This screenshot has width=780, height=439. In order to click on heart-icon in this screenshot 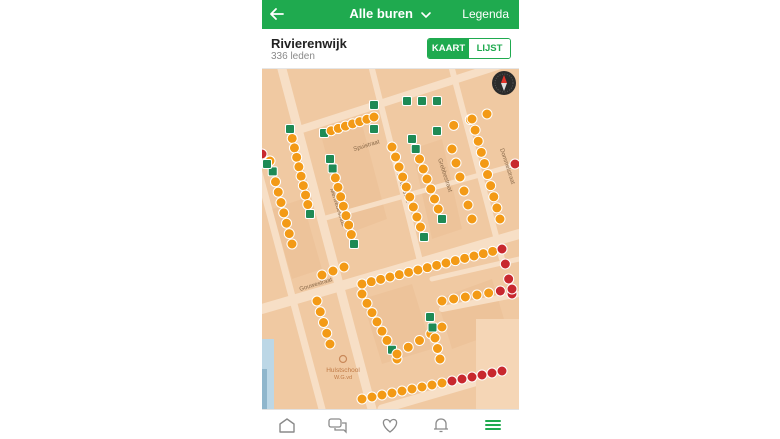, I will do `click(390, 425)`.